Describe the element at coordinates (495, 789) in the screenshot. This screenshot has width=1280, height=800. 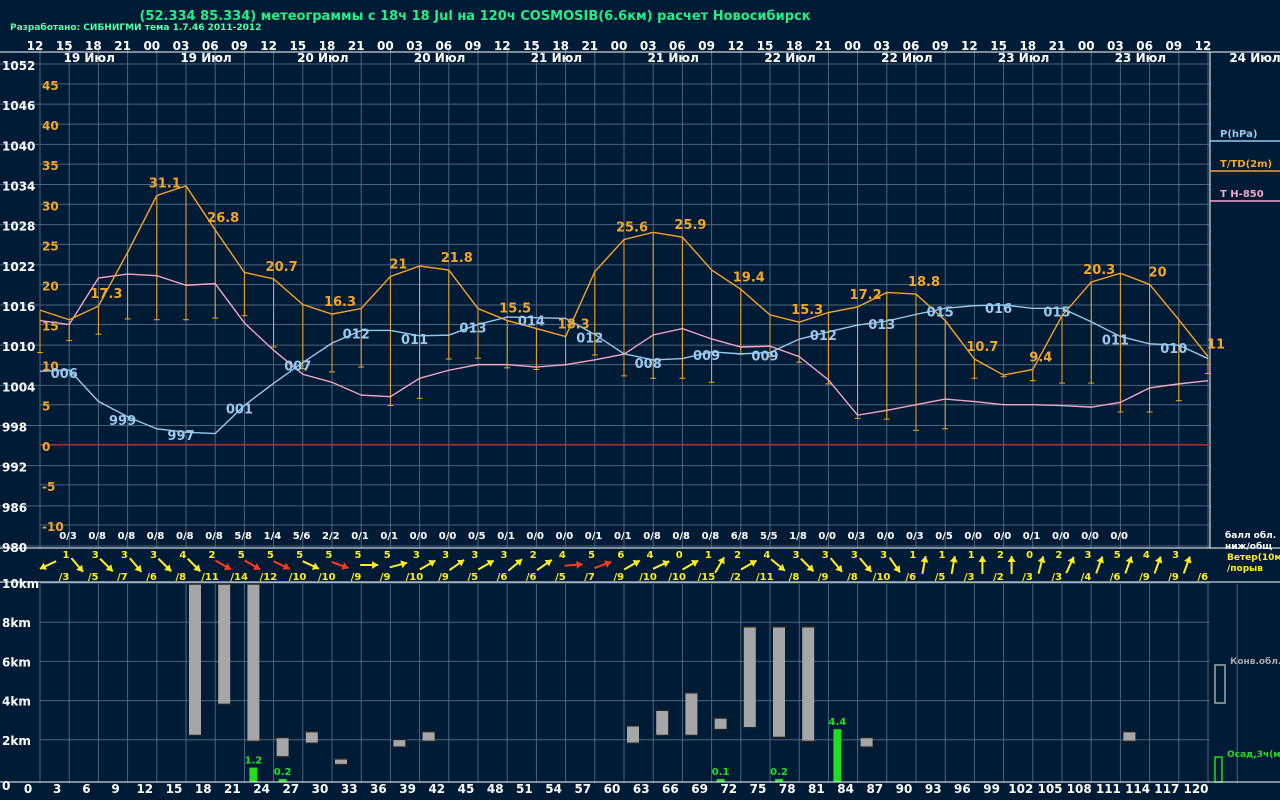
I see `lead-hour-label: 48` at that location.